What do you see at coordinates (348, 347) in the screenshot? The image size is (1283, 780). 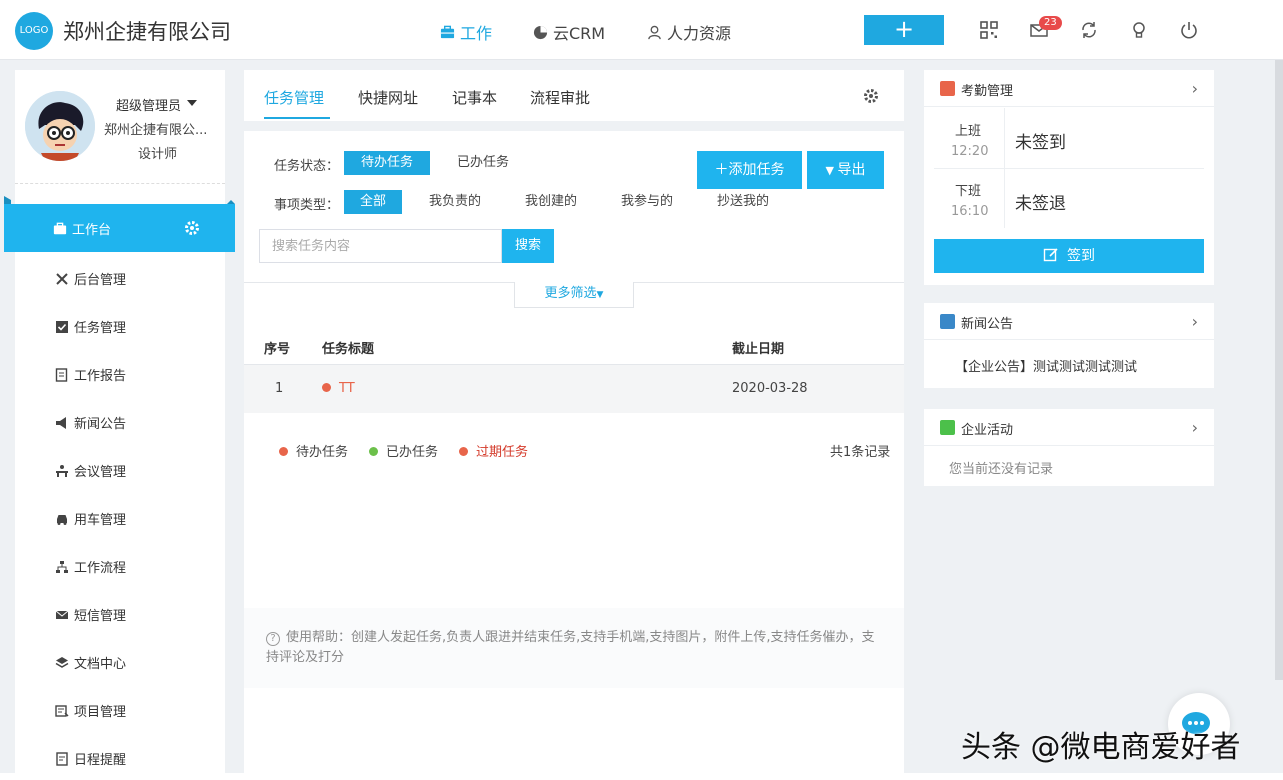 I see `column-header-title: 任务标题` at bounding box center [348, 347].